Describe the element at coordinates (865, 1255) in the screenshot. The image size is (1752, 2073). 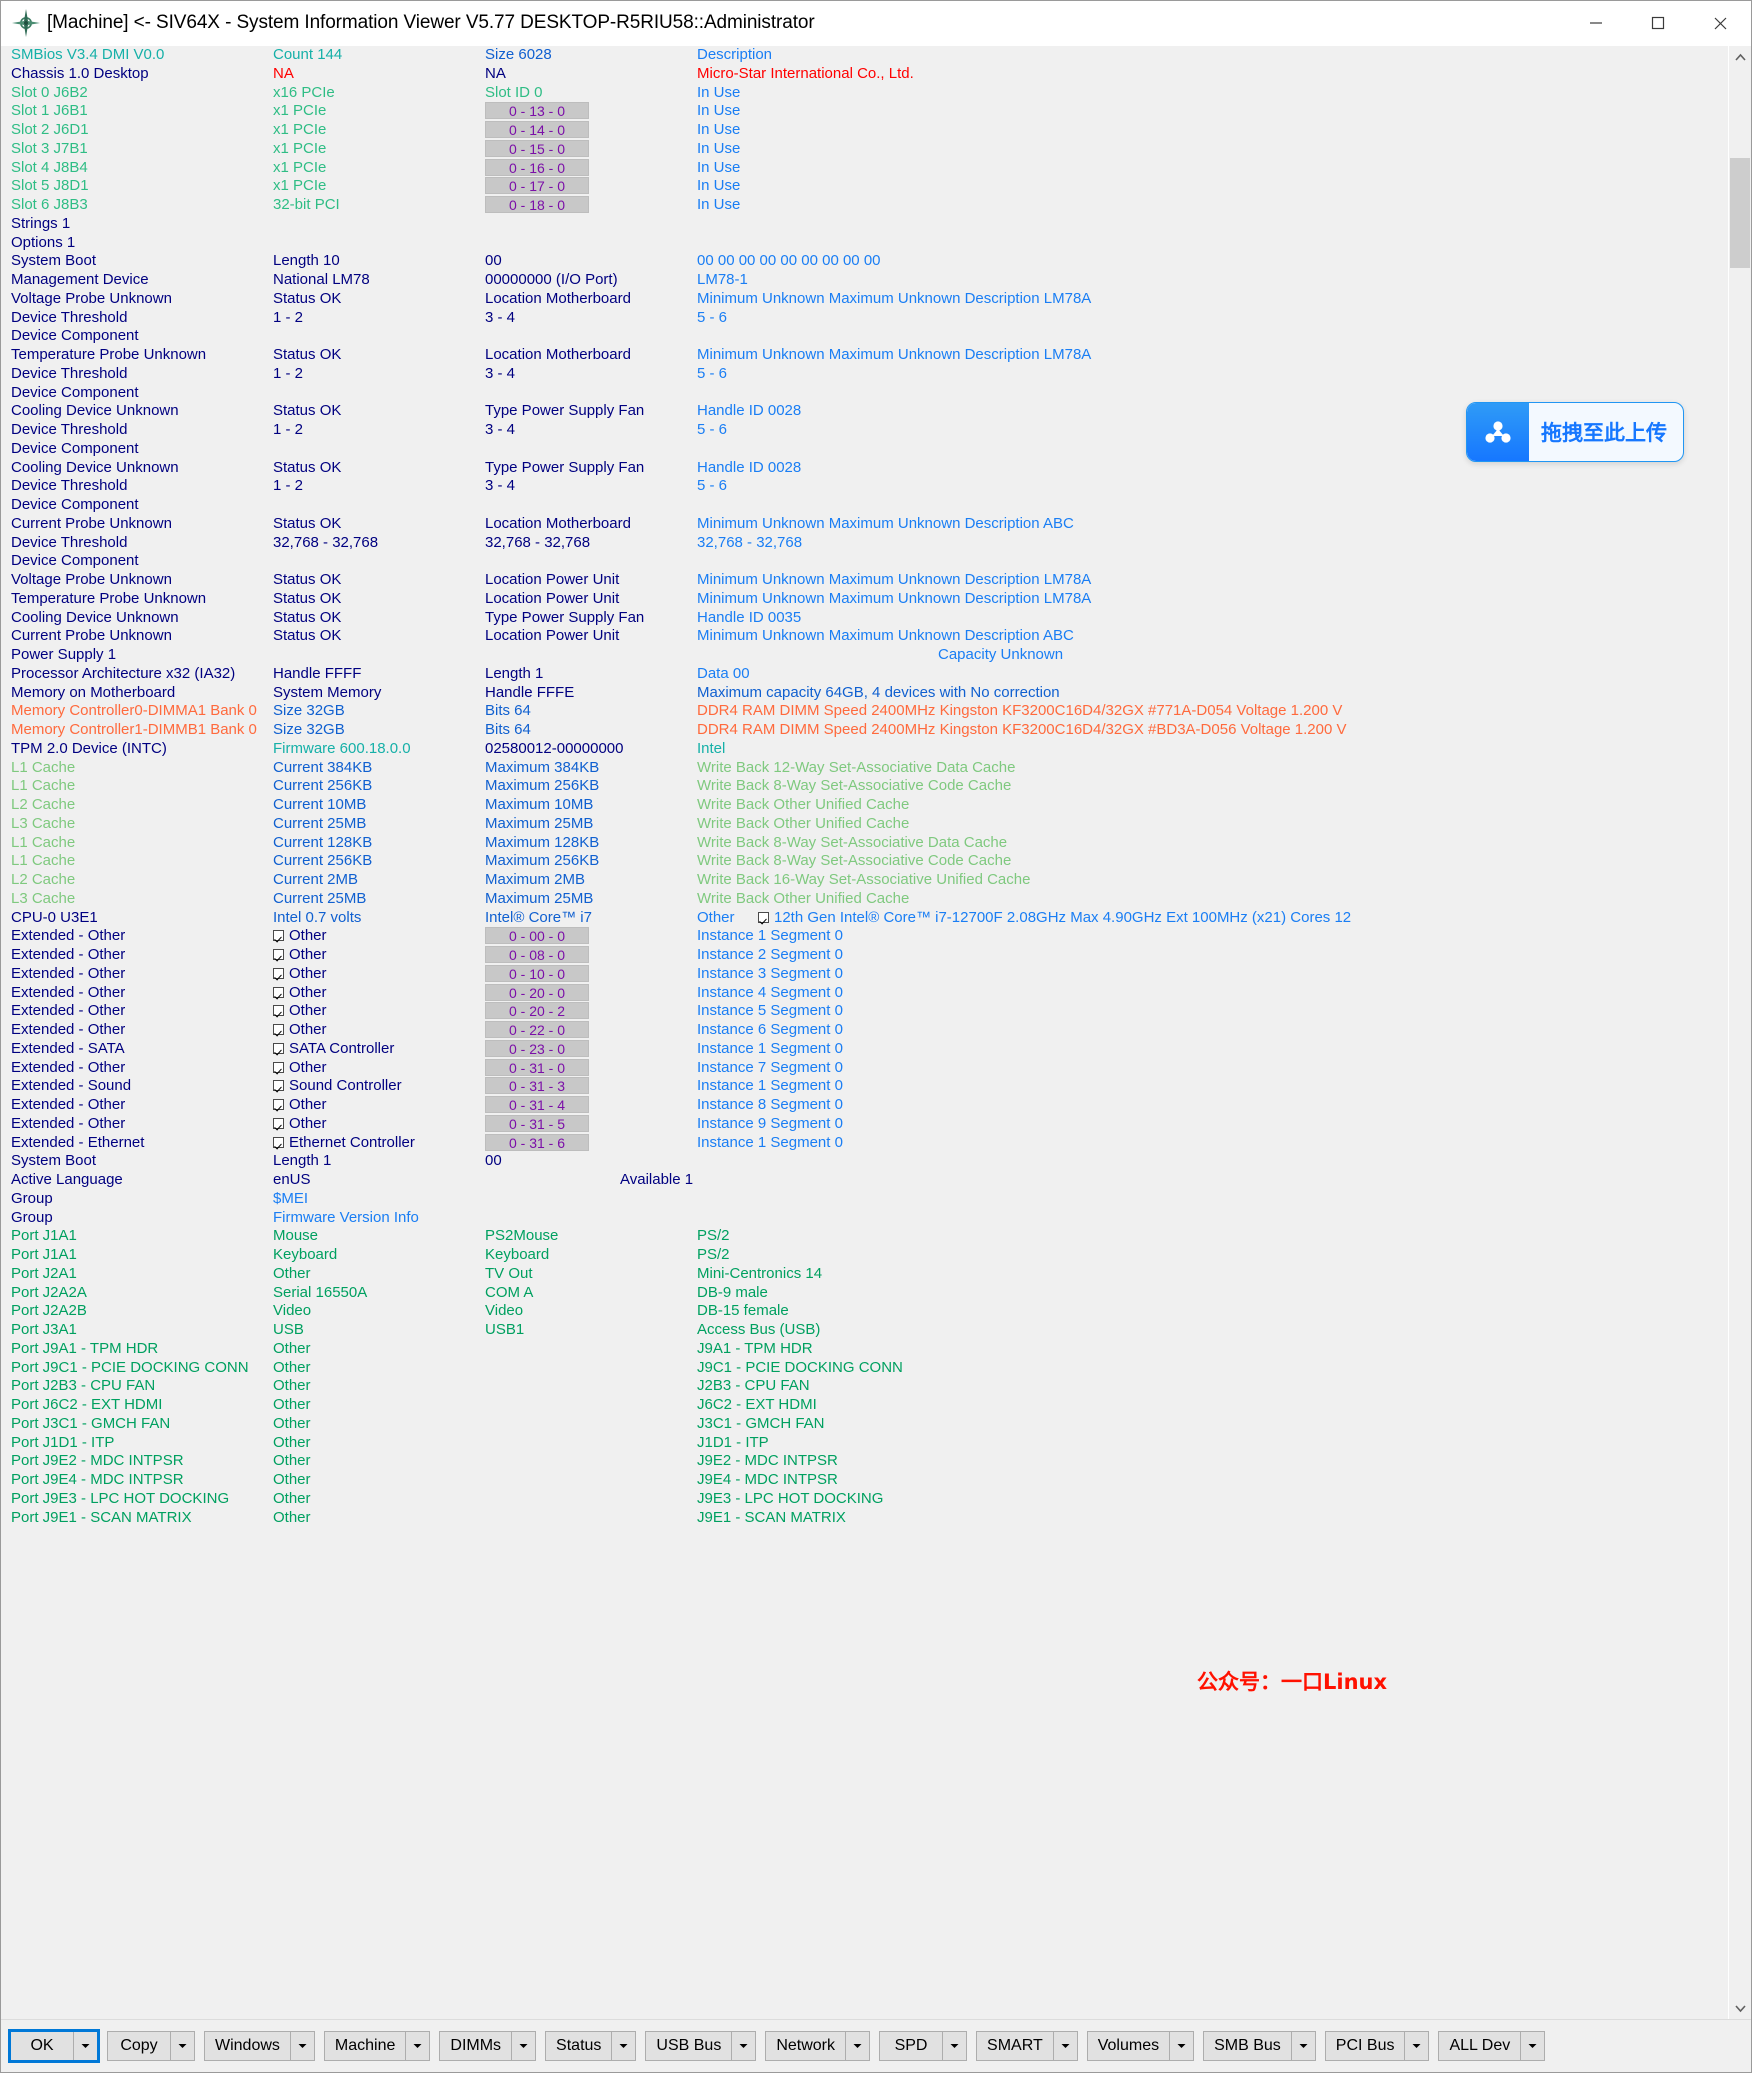
I see `info-row: Port J1A1 Keyboard Keyboard PS/2` at that location.